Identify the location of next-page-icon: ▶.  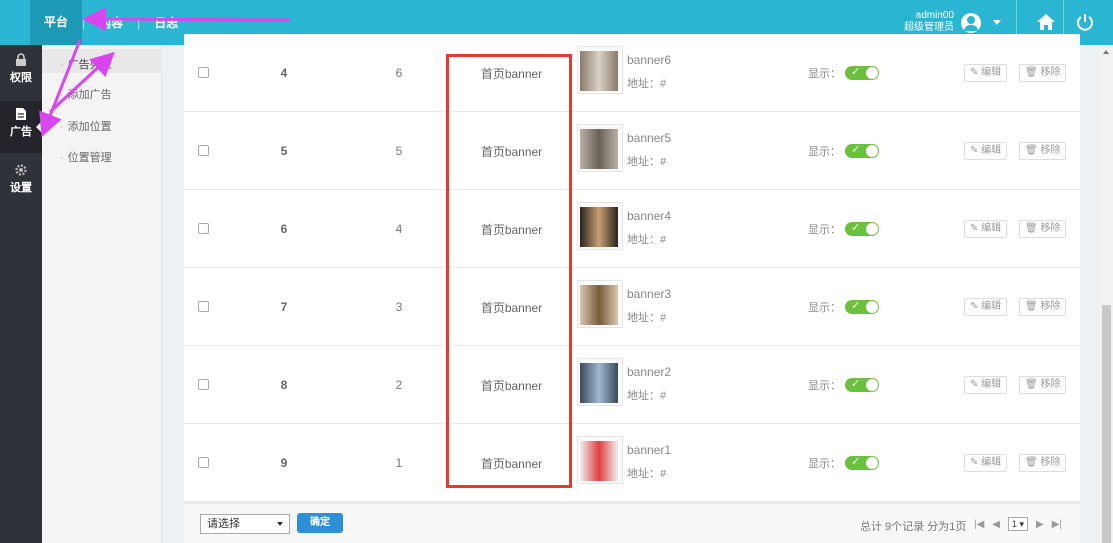
(1040, 524).